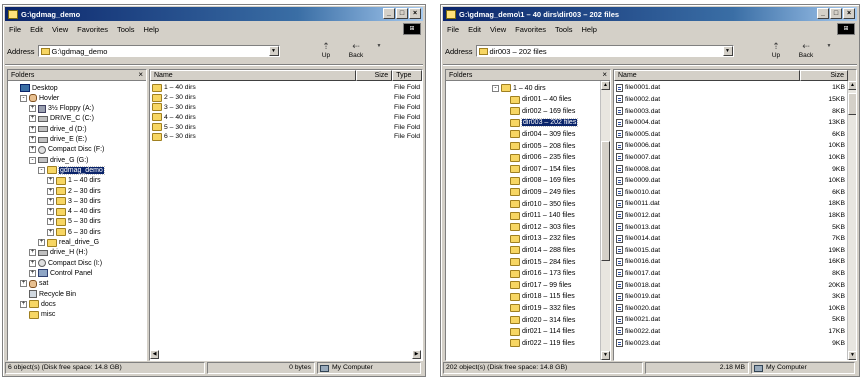  What do you see at coordinates (74, 181) in the screenshot?
I see `tree-item: +1 – 40 dirs` at bounding box center [74, 181].